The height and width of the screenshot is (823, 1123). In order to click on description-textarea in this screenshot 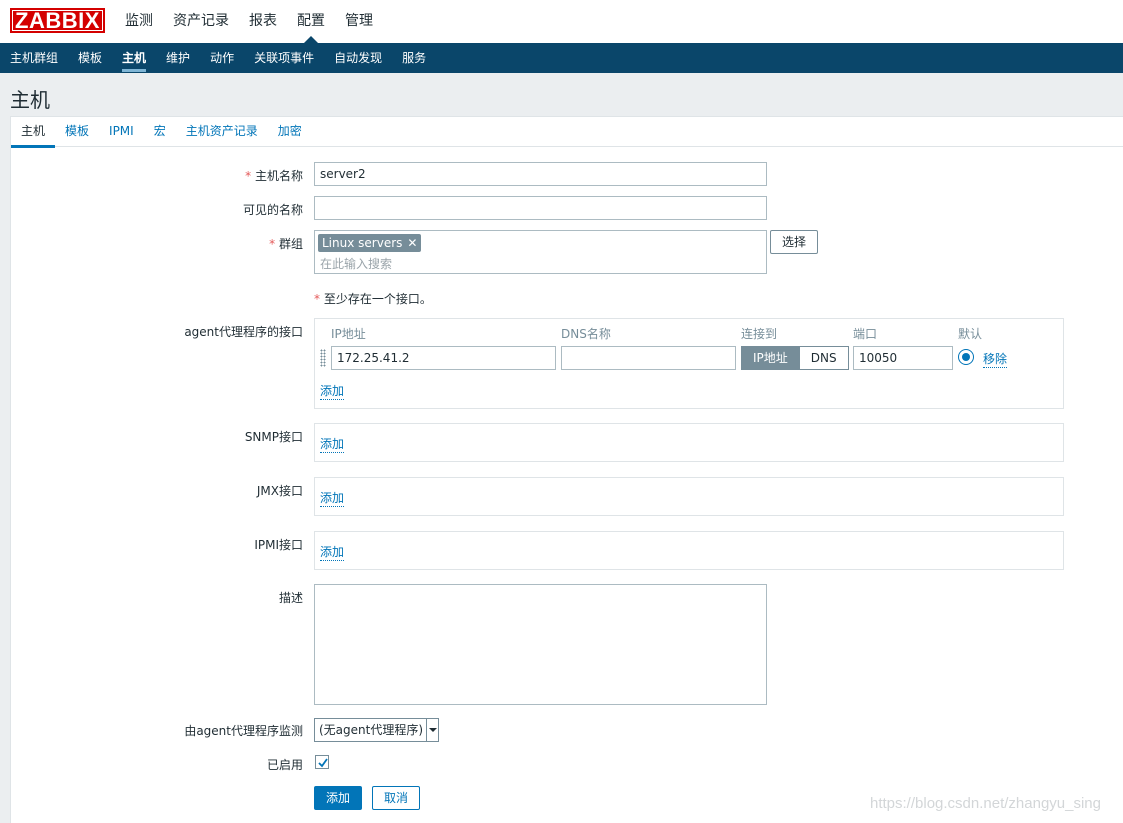, I will do `click(540, 644)`.